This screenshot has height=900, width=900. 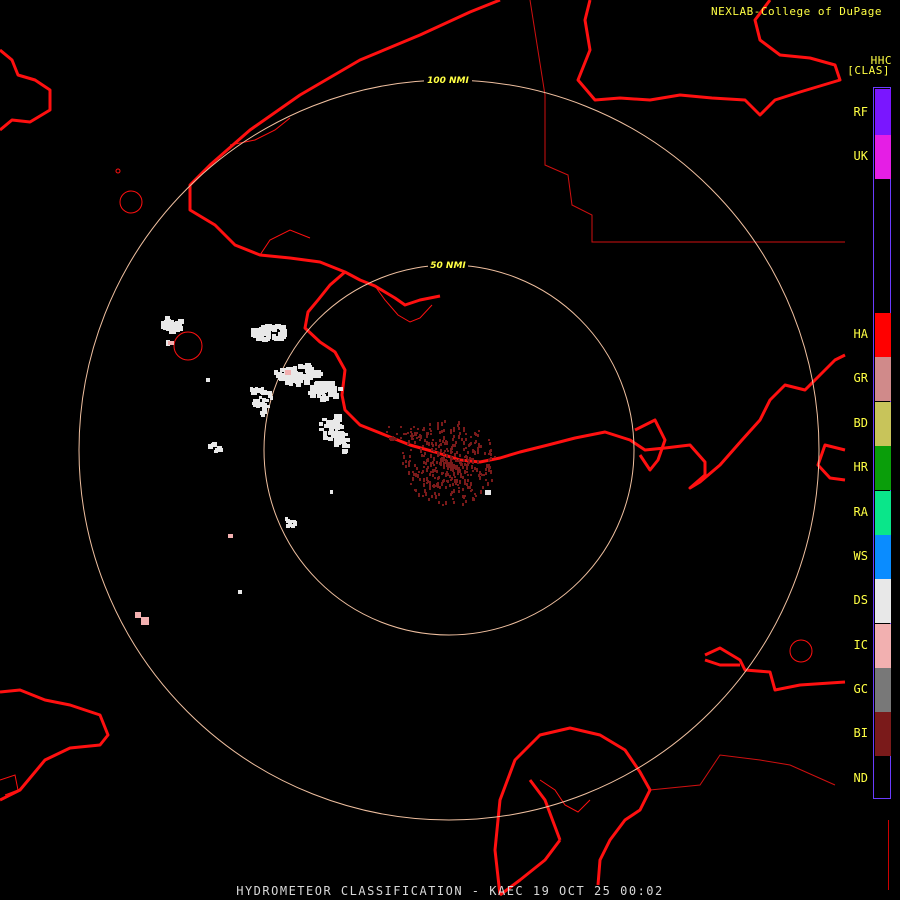 What do you see at coordinates (860, 334) in the screenshot?
I see `legend-label-ha: HA` at bounding box center [860, 334].